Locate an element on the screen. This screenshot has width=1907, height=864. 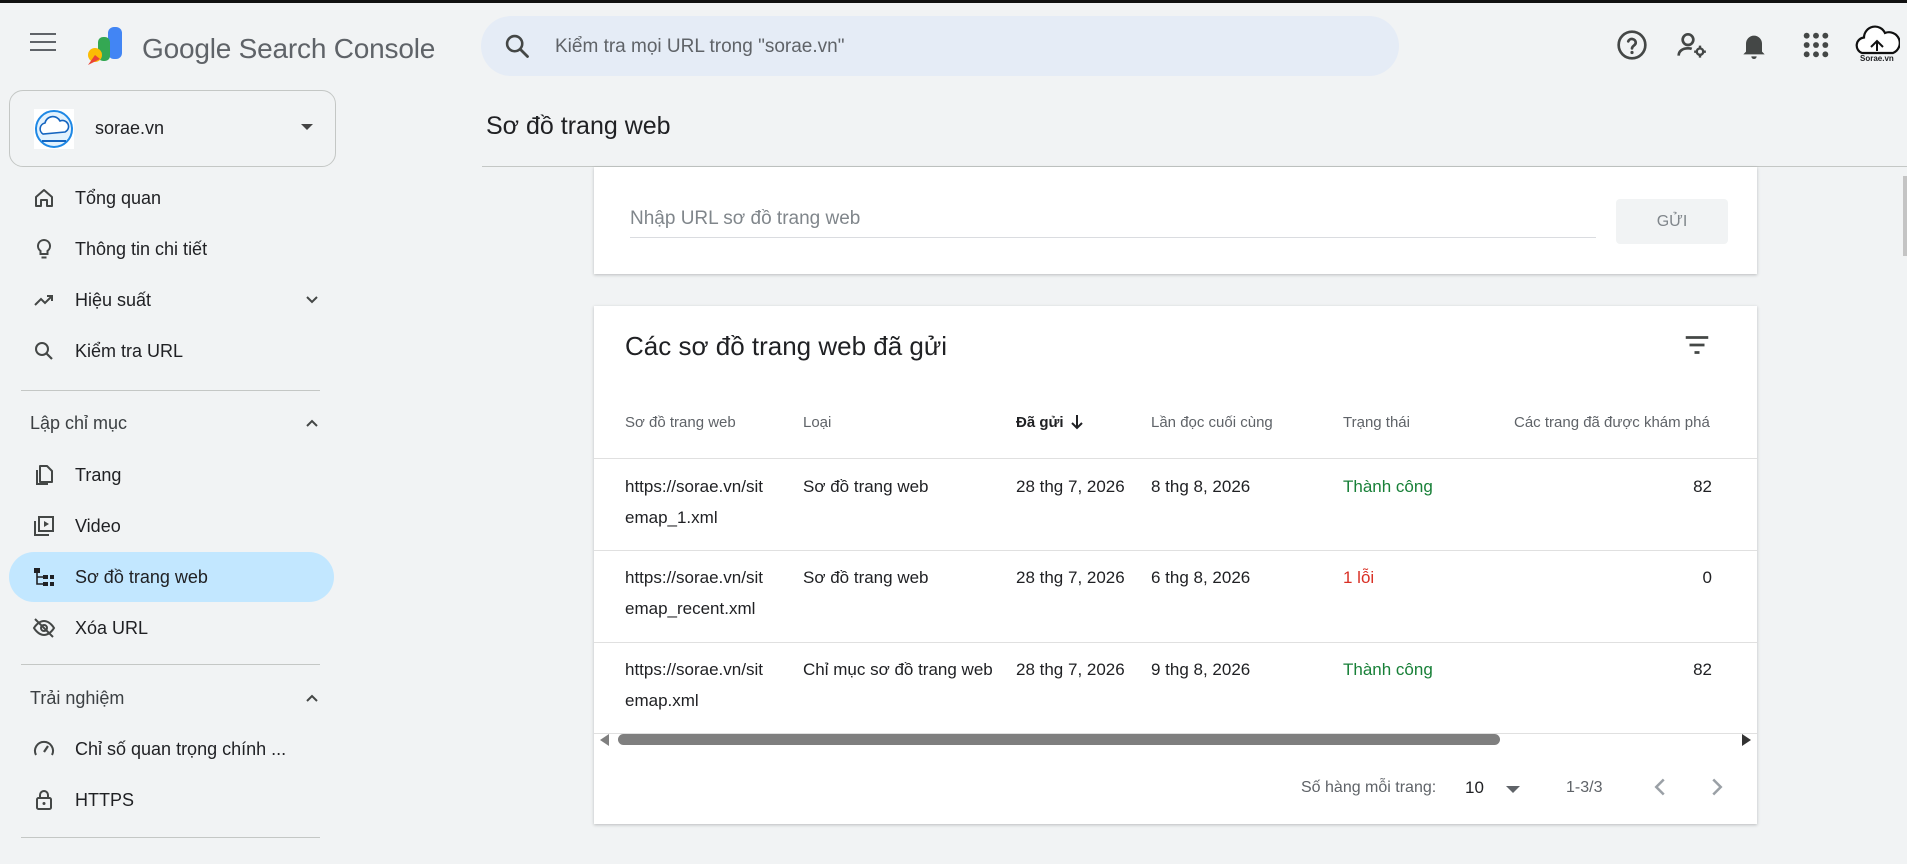
sidebar-item-pages: Trang is located at coordinates (171, 475).